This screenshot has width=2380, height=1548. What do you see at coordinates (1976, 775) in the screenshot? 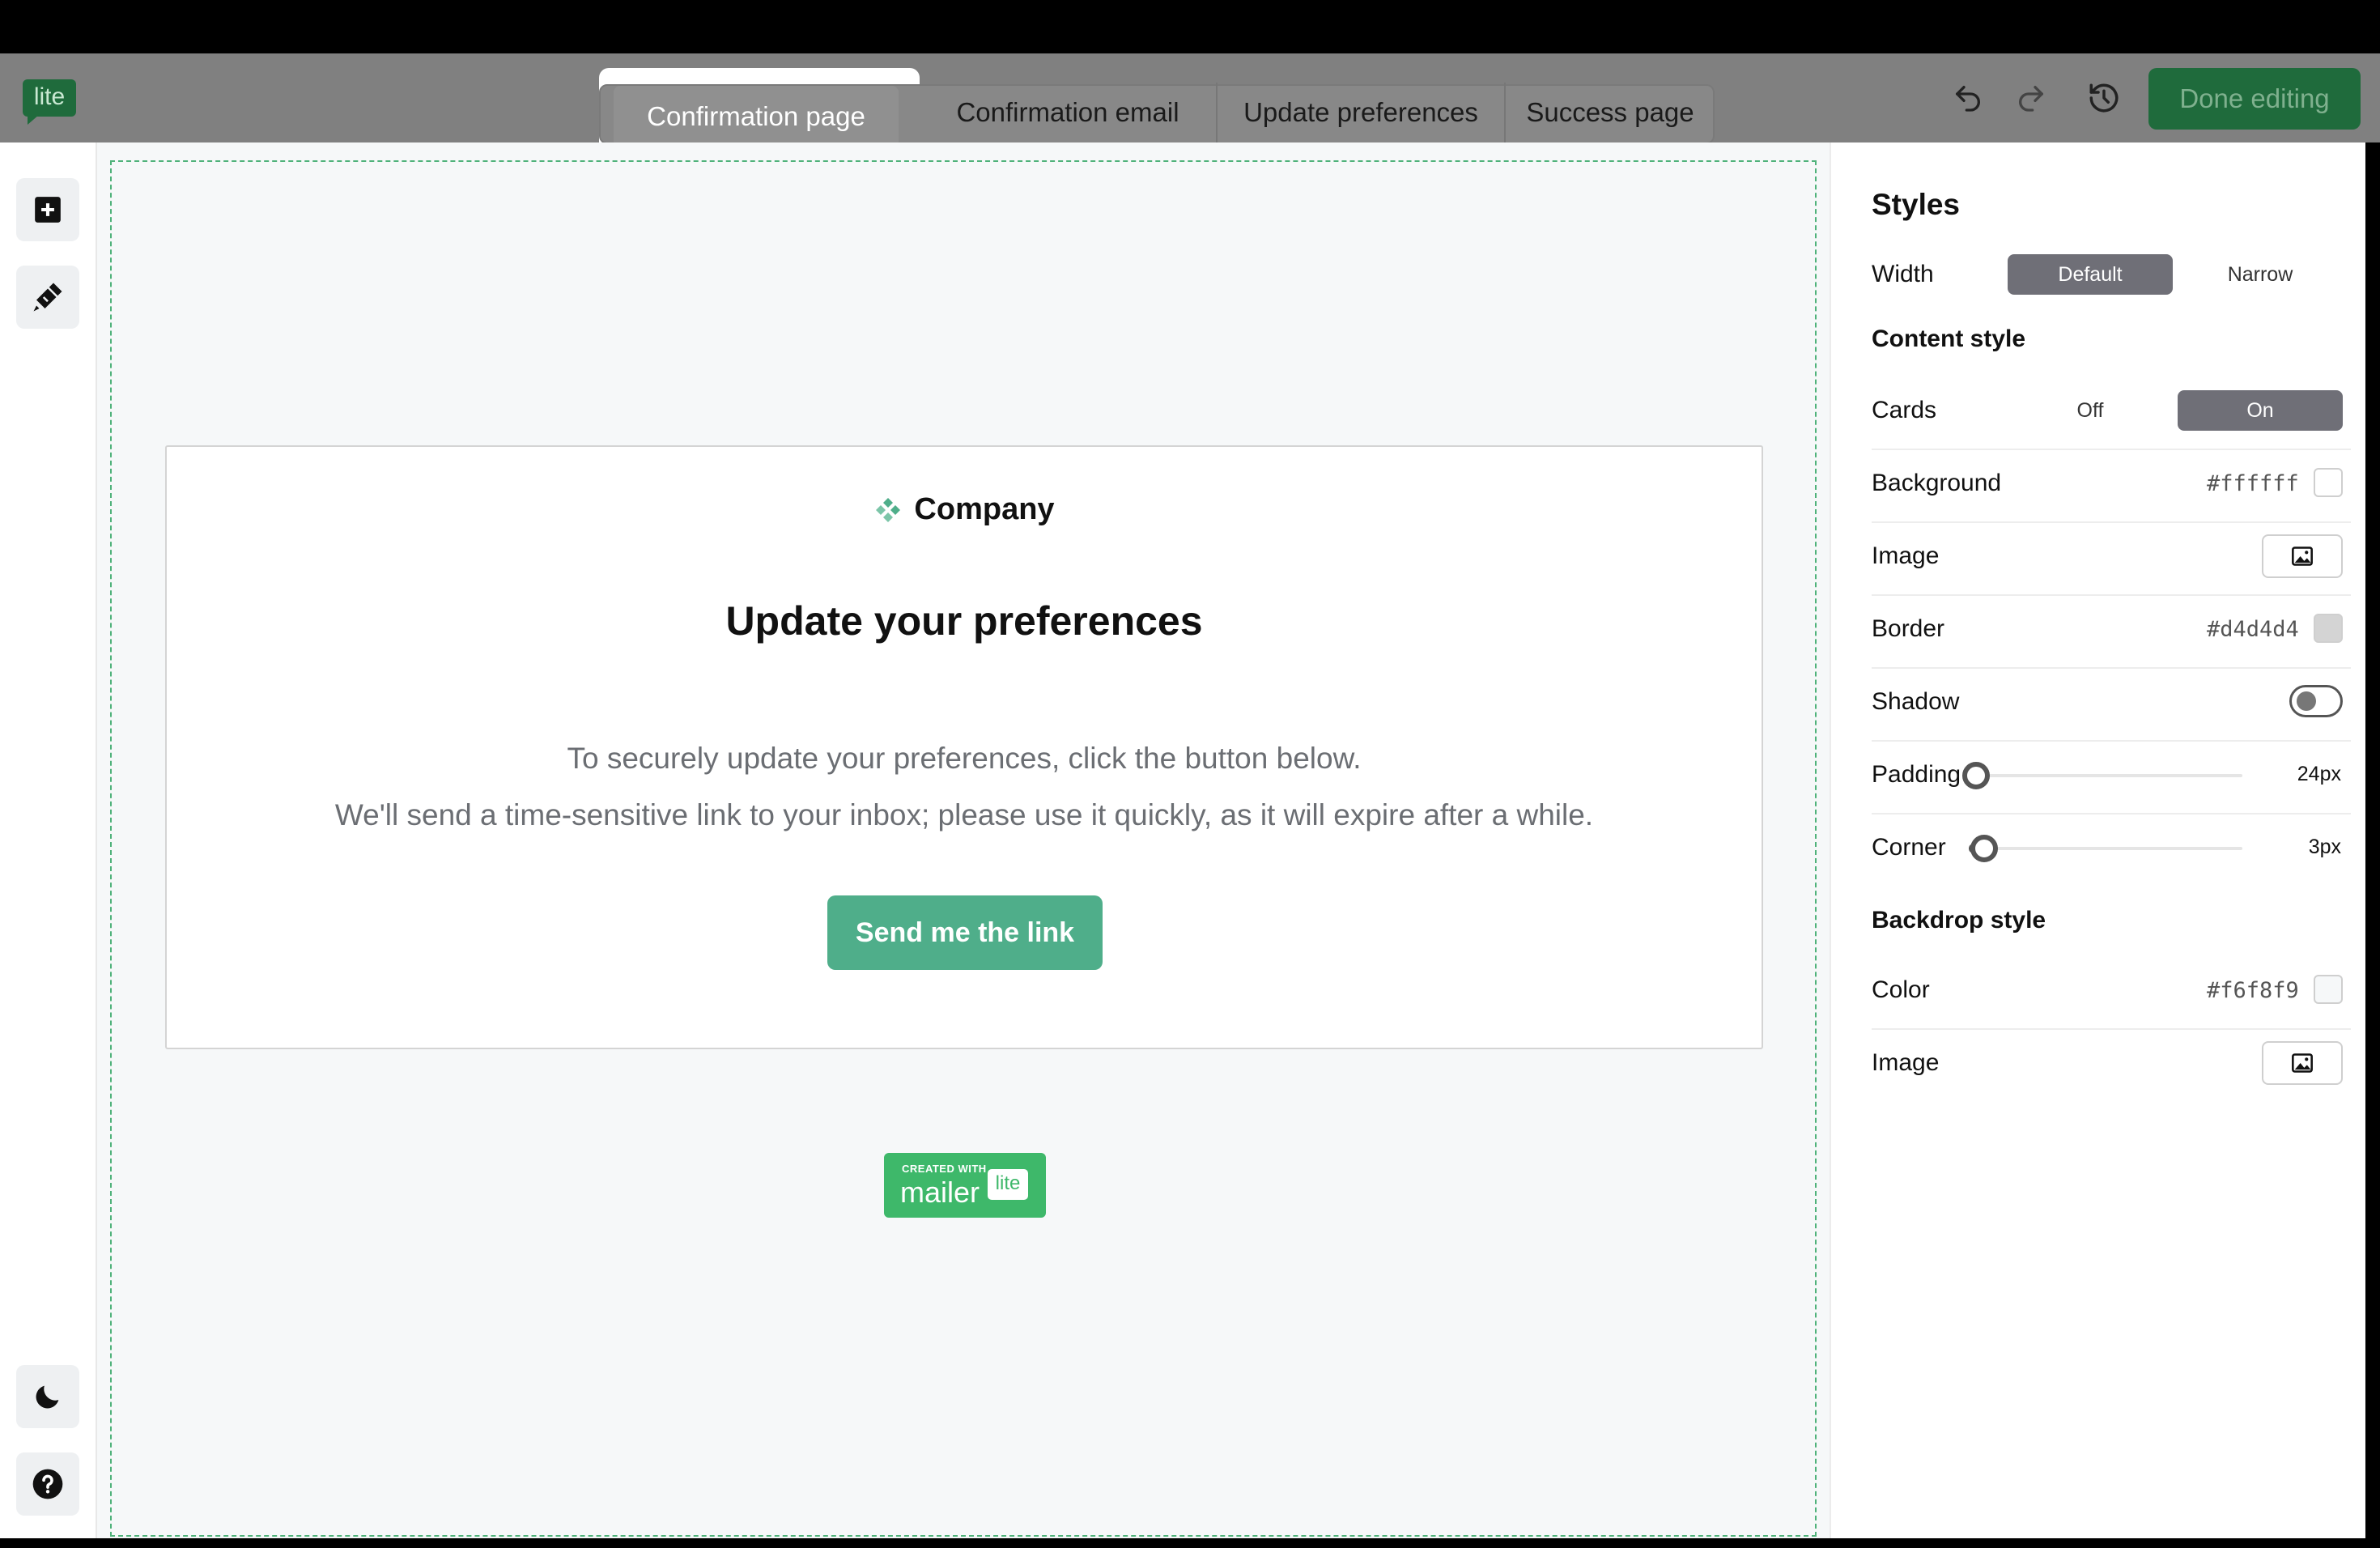
I see `padding-slider-handle` at bounding box center [1976, 775].